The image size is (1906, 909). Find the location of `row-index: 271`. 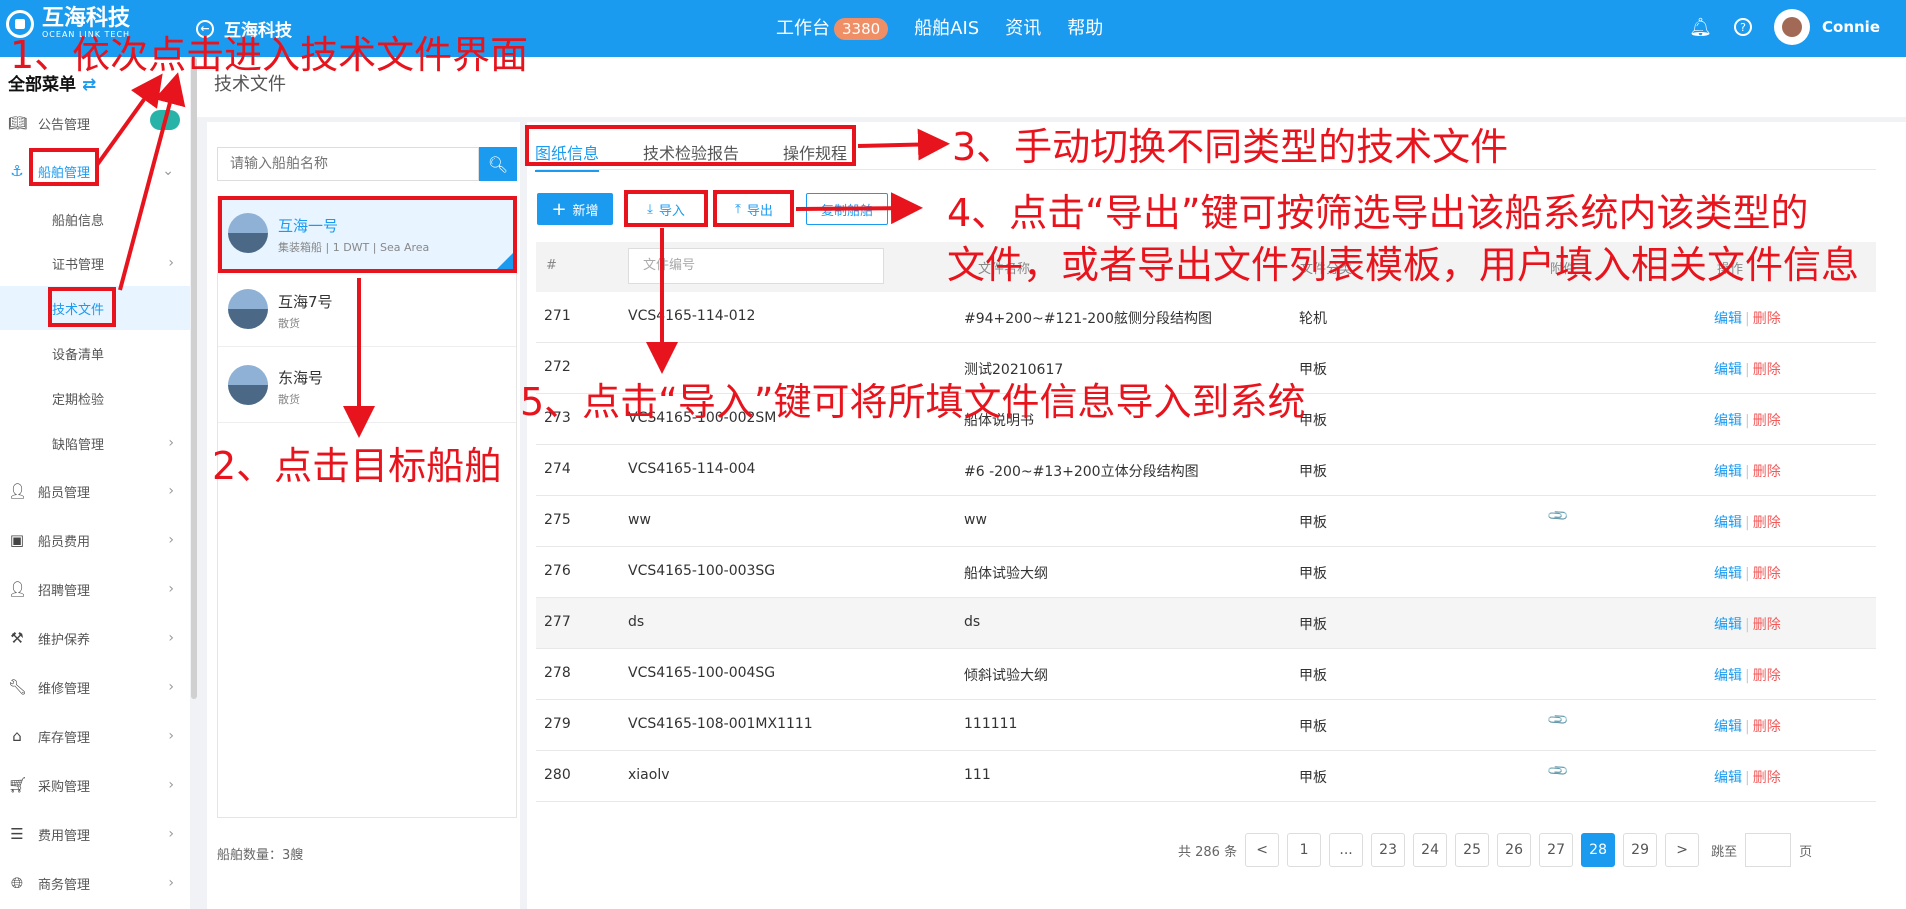

row-index: 271 is located at coordinates (557, 316).